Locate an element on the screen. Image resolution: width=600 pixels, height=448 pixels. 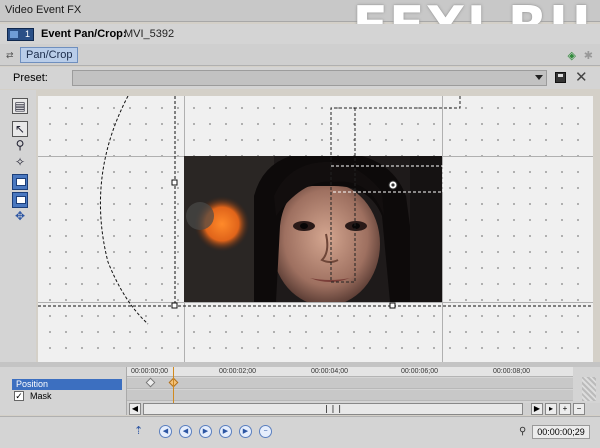
next-keyframe-icon: ▶ is located at coordinates (225, 431).